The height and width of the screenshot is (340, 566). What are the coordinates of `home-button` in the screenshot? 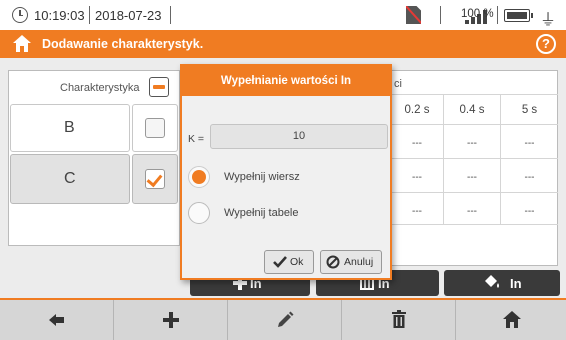 It's located at (511, 320).